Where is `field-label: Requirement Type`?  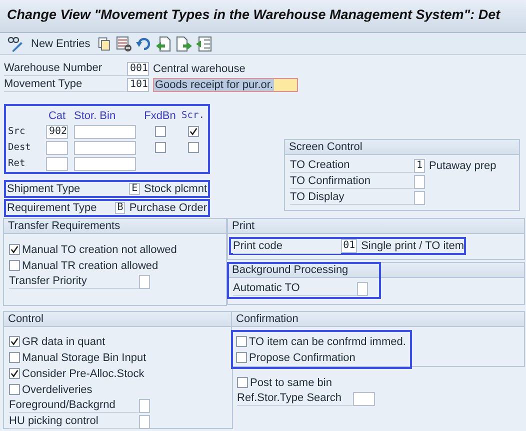 field-label: Requirement Type is located at coordinates (52, 208).